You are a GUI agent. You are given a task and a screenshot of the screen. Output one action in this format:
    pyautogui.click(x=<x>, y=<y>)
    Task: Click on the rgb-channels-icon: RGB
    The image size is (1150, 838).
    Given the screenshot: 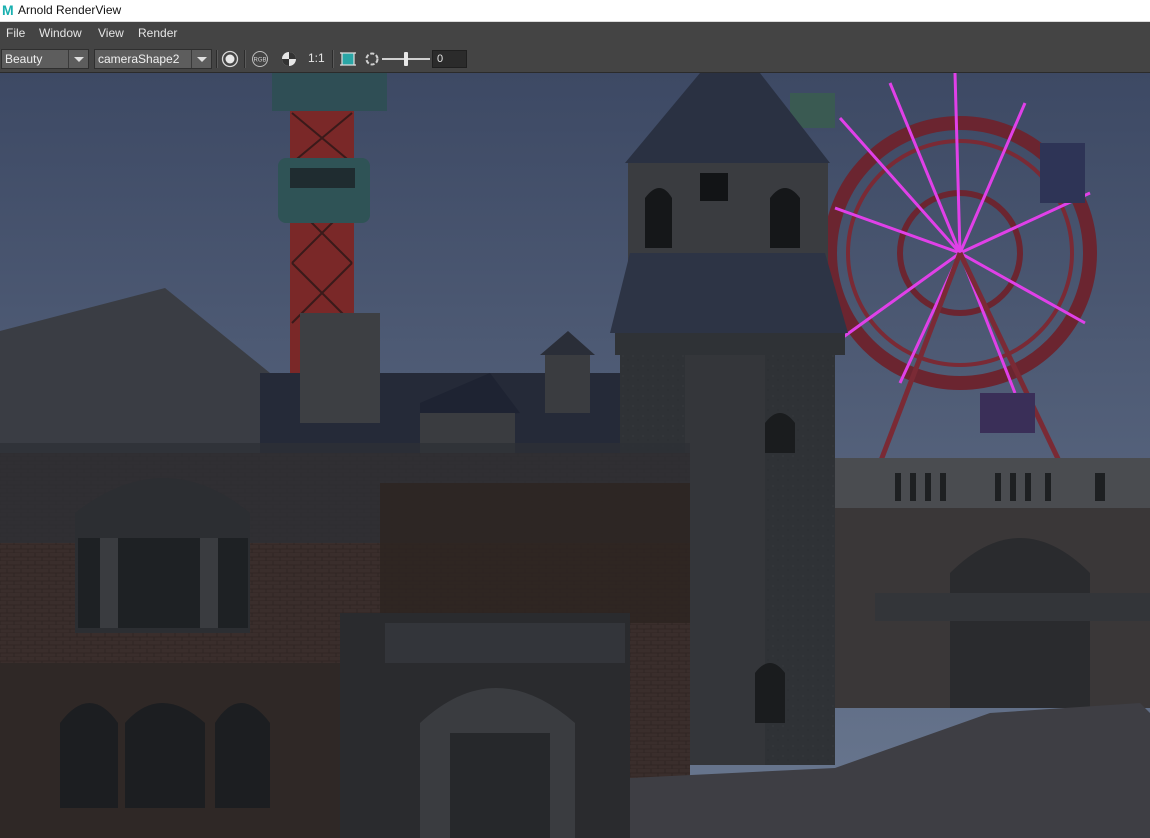 What is the action you would take?
    pyautogui.click(x=260, y=59)
    